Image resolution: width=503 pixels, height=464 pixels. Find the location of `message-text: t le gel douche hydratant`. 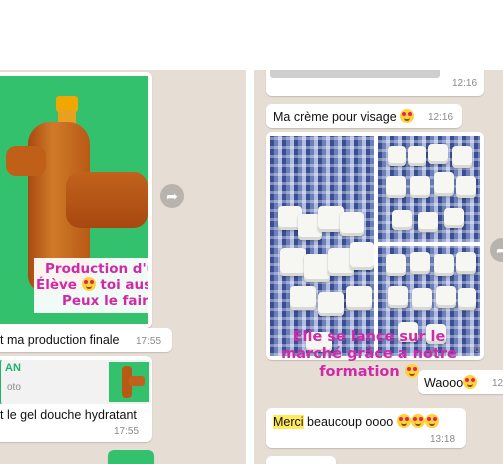

message-text: t le gel douche hydratant is located at coordinates (68, 415).